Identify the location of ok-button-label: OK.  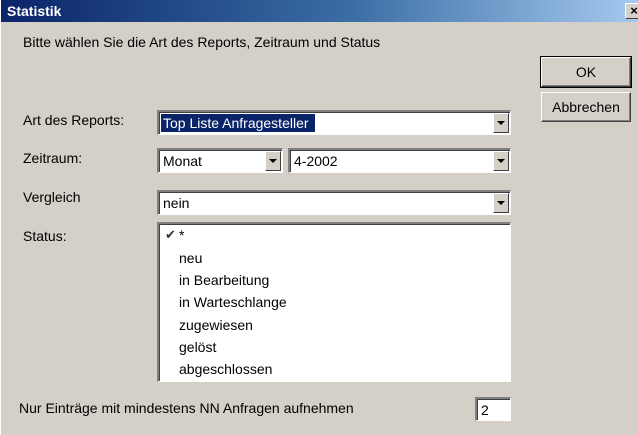
(586, 72).